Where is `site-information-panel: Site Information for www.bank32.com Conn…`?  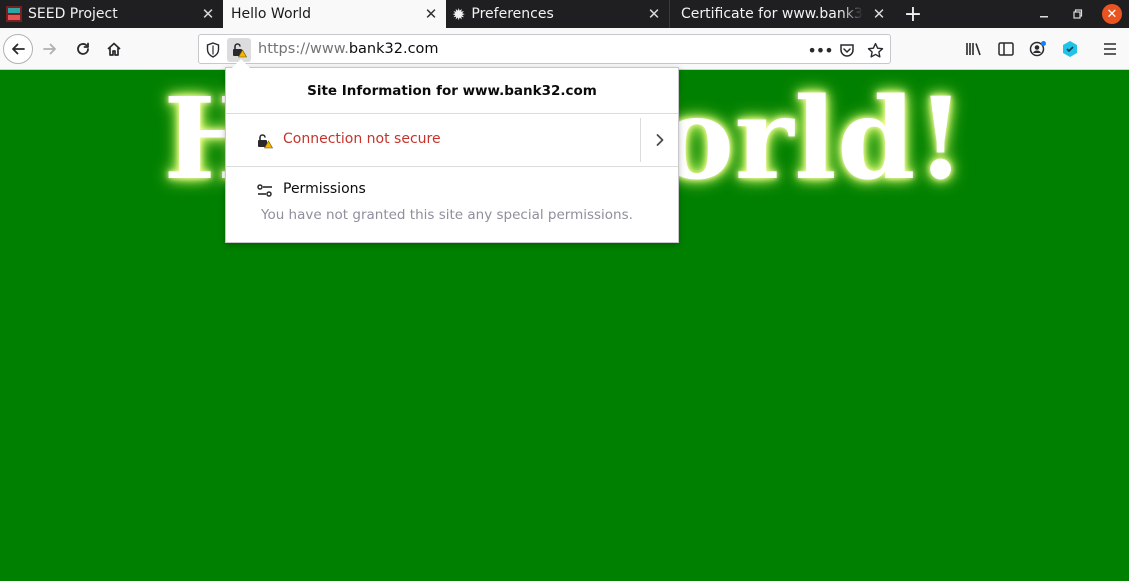
site-information-panel: Site Information for www.bank32.com Conn… is located at coordinates (452, 155).